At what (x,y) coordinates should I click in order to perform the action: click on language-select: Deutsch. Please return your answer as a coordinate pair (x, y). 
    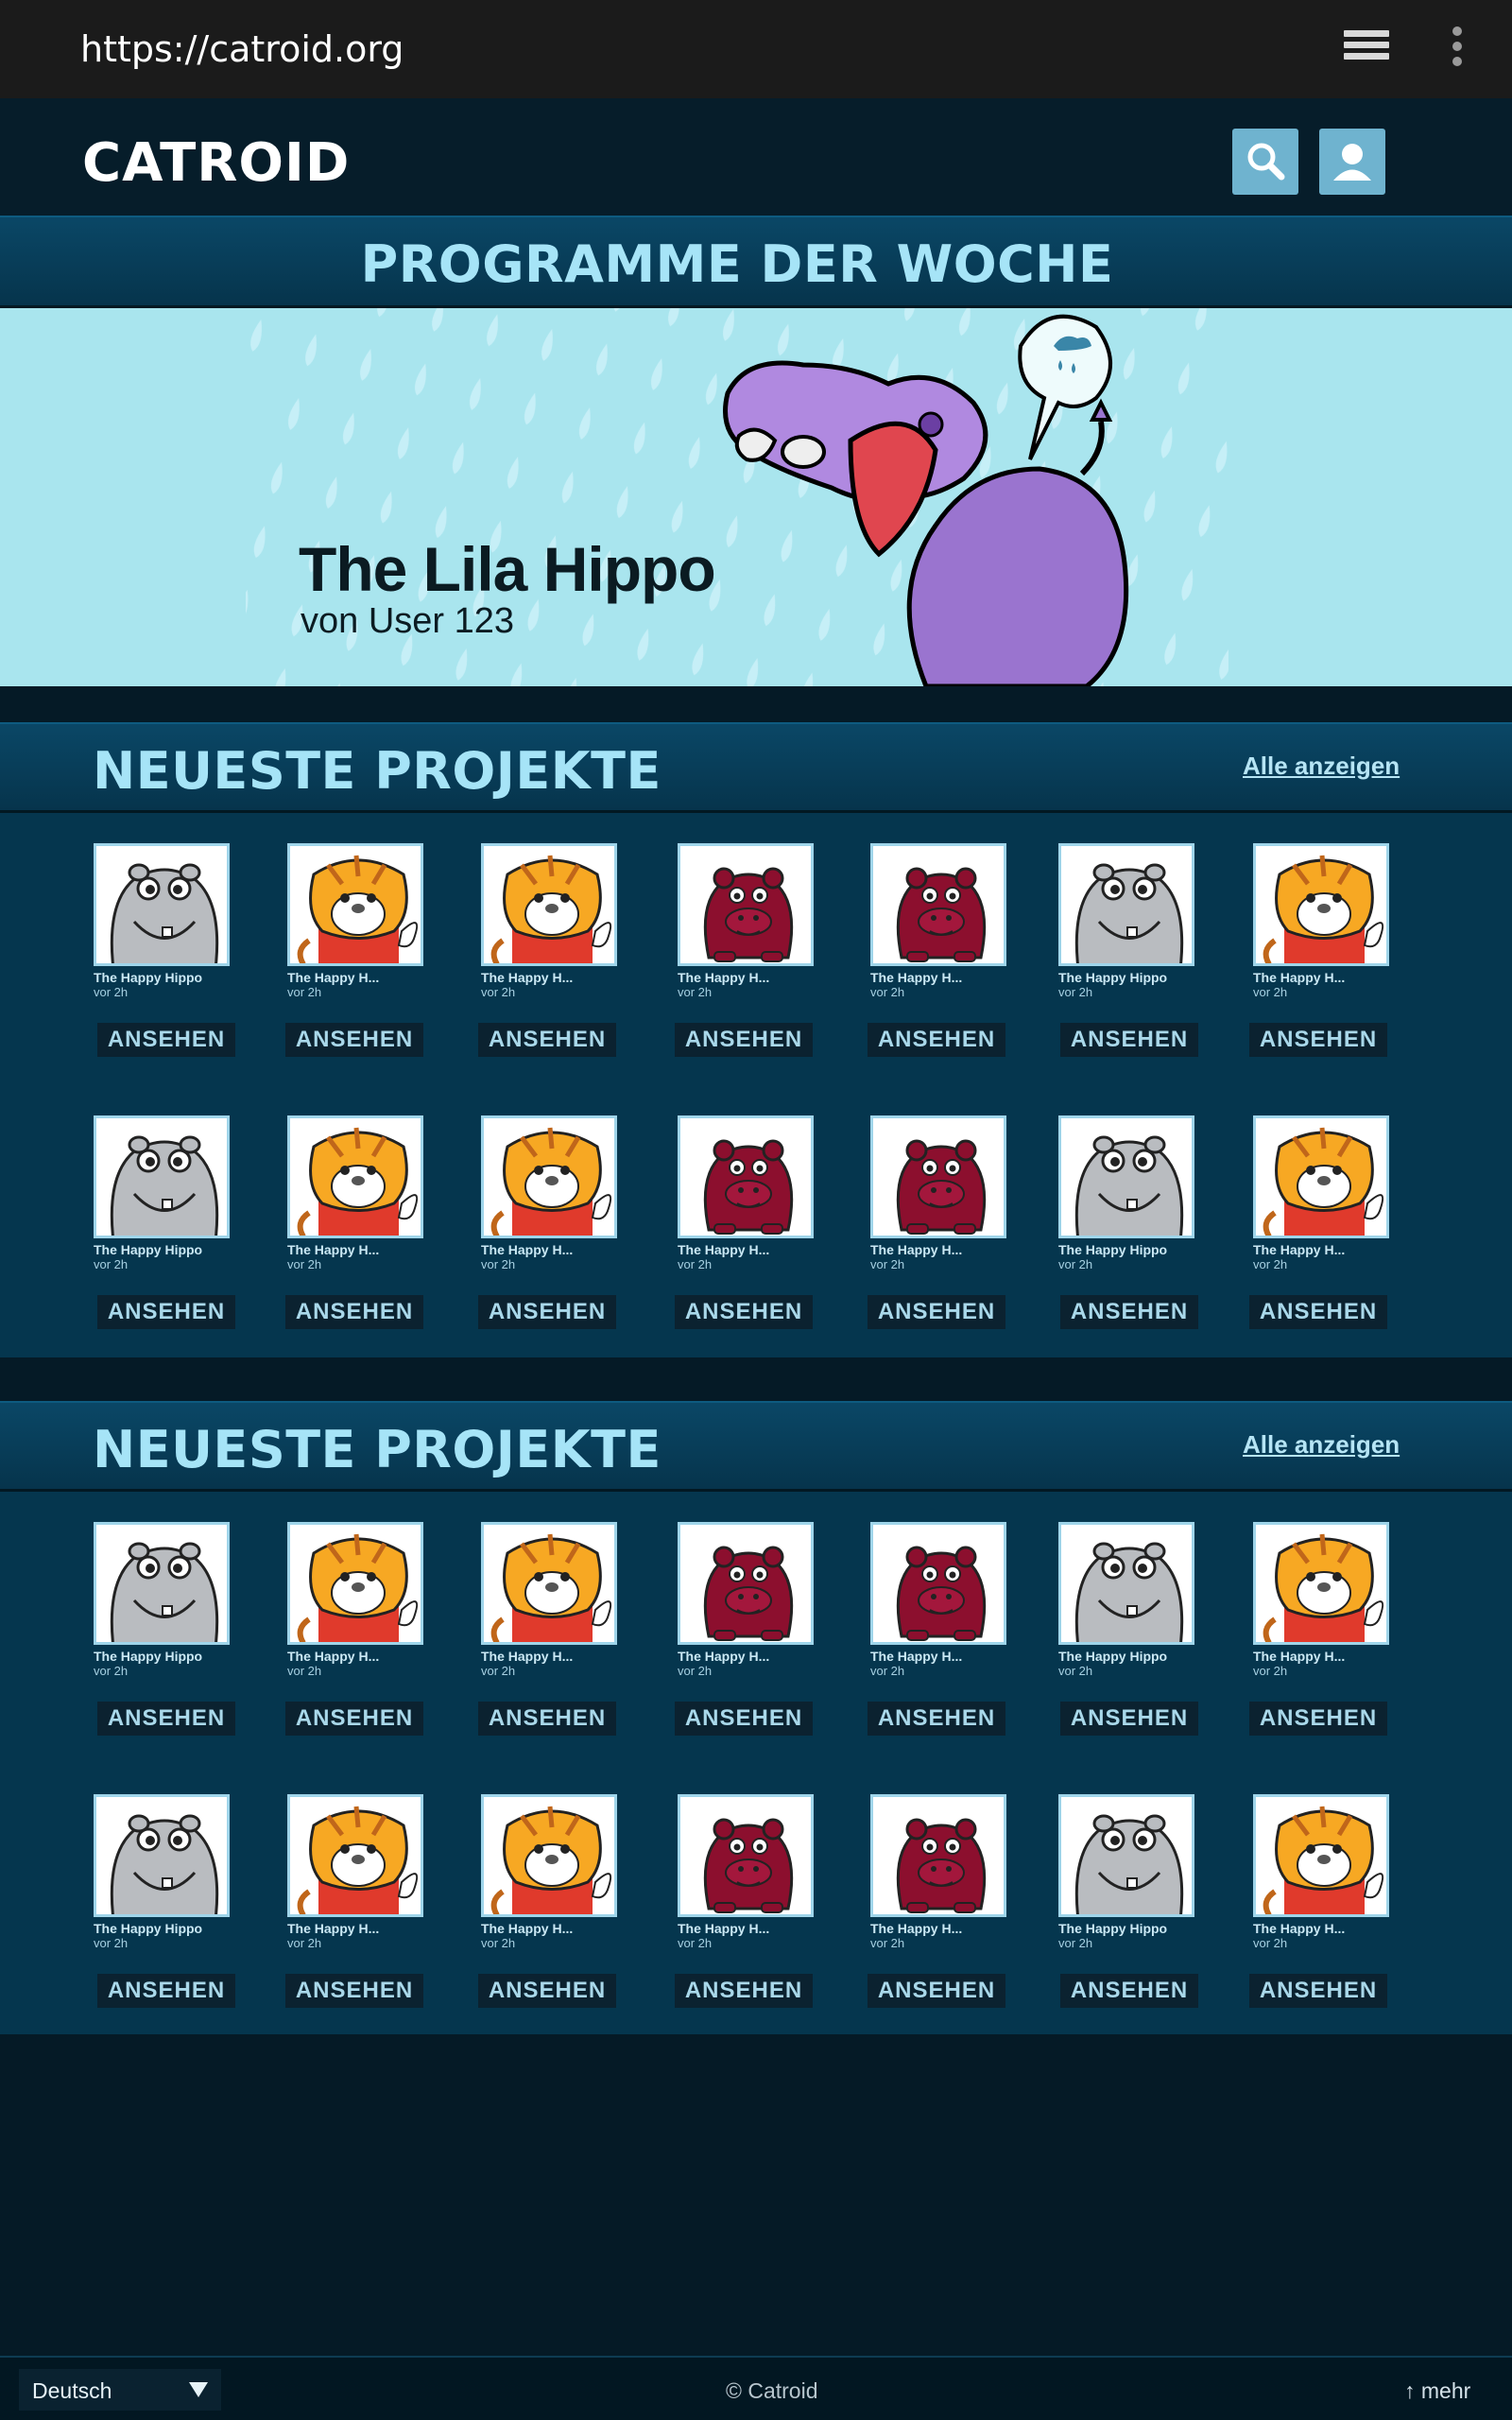
    Looking at the image, I should click on (120, 2390).